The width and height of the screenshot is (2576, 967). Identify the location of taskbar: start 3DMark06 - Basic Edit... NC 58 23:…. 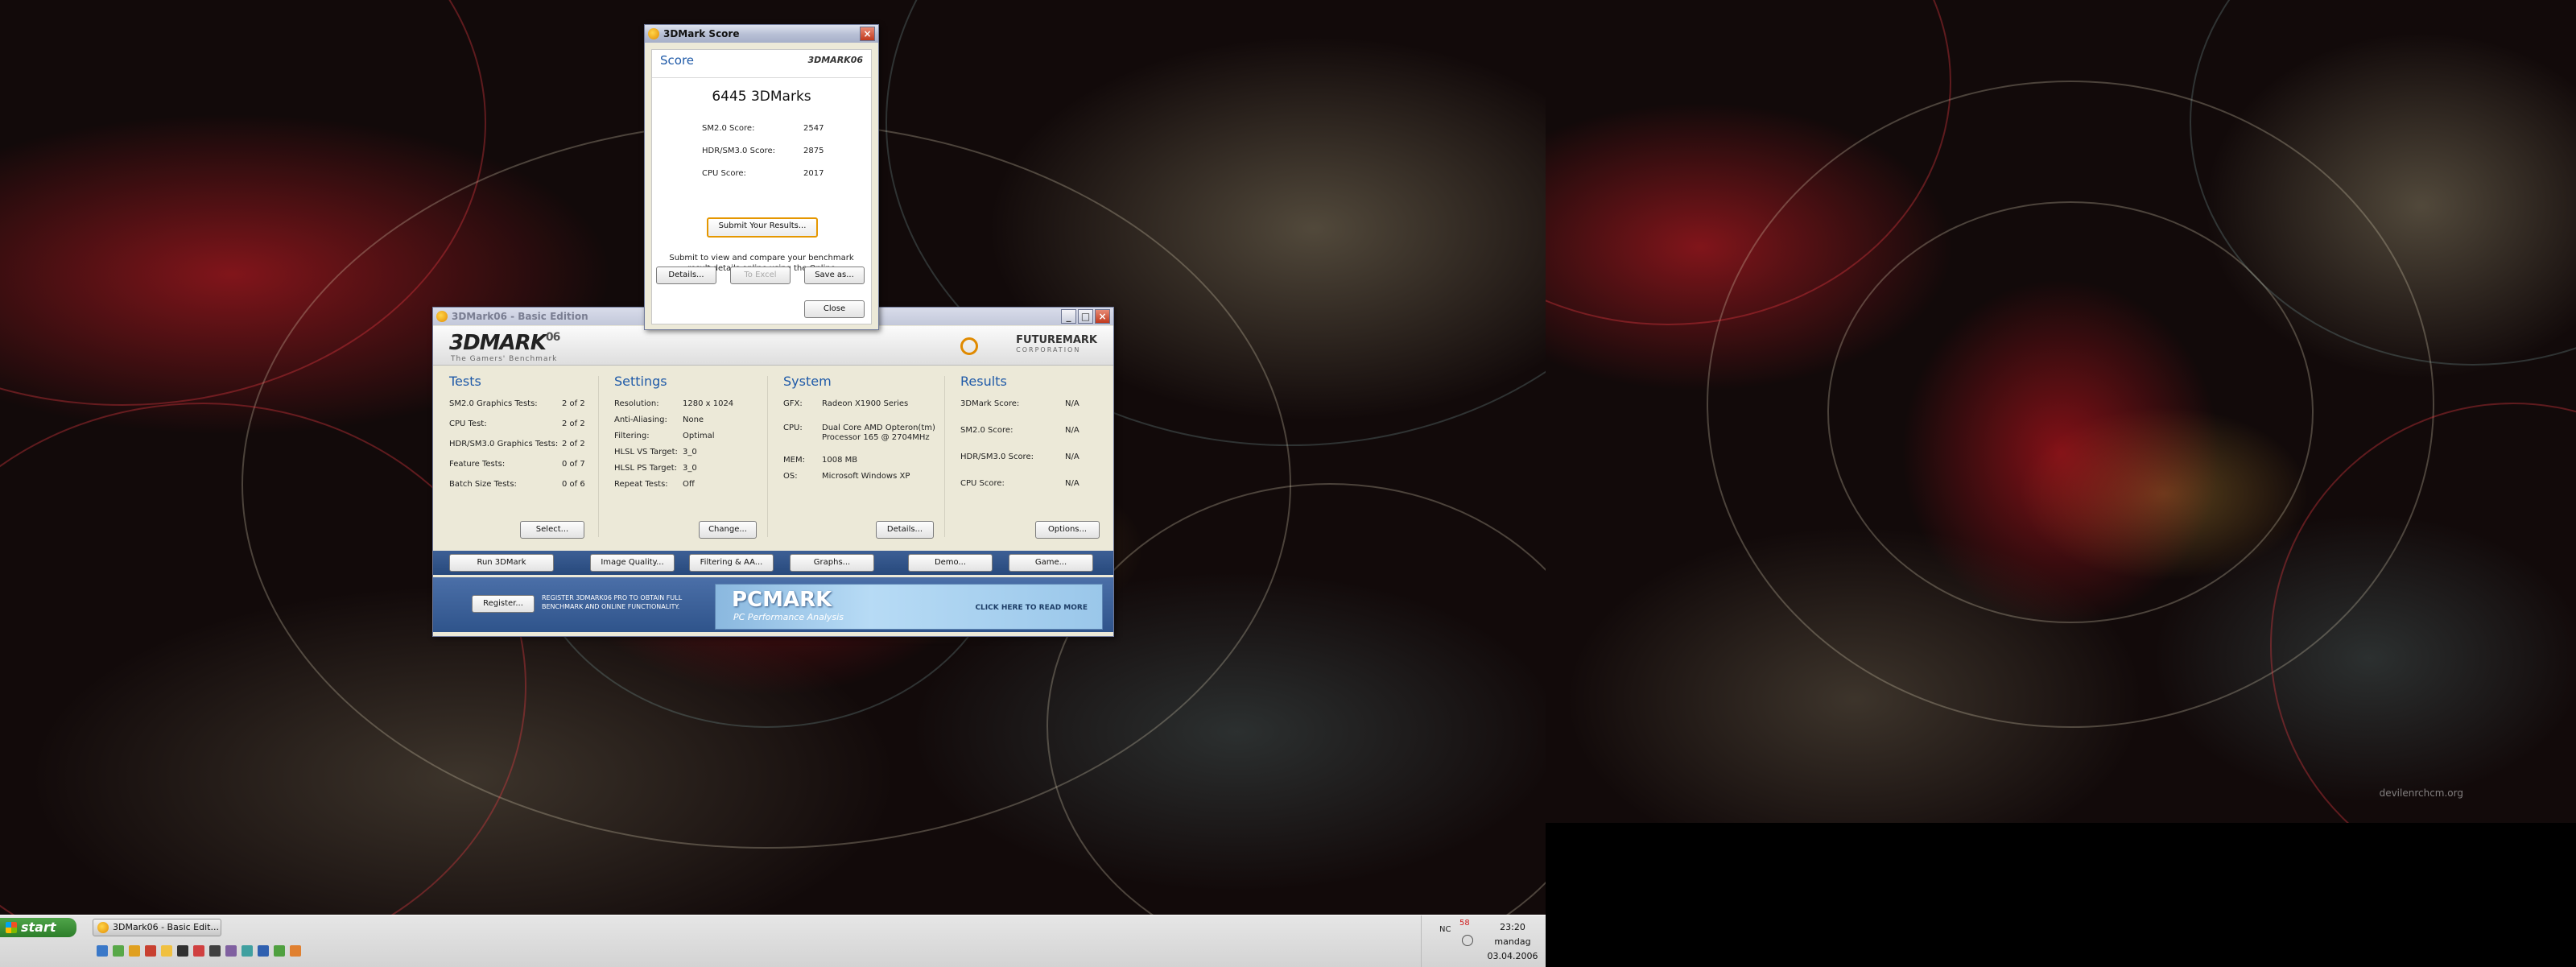
(773, 941).